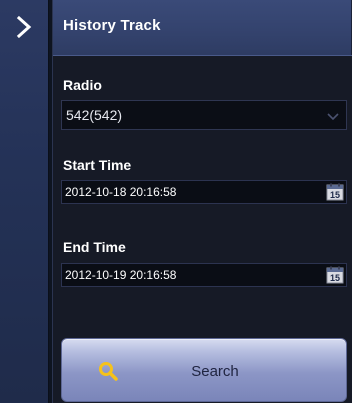  What do you see at coordinates (112, 25) in the screenshot?
I see `panel-title: History Track` at bounding box center [112, 25].